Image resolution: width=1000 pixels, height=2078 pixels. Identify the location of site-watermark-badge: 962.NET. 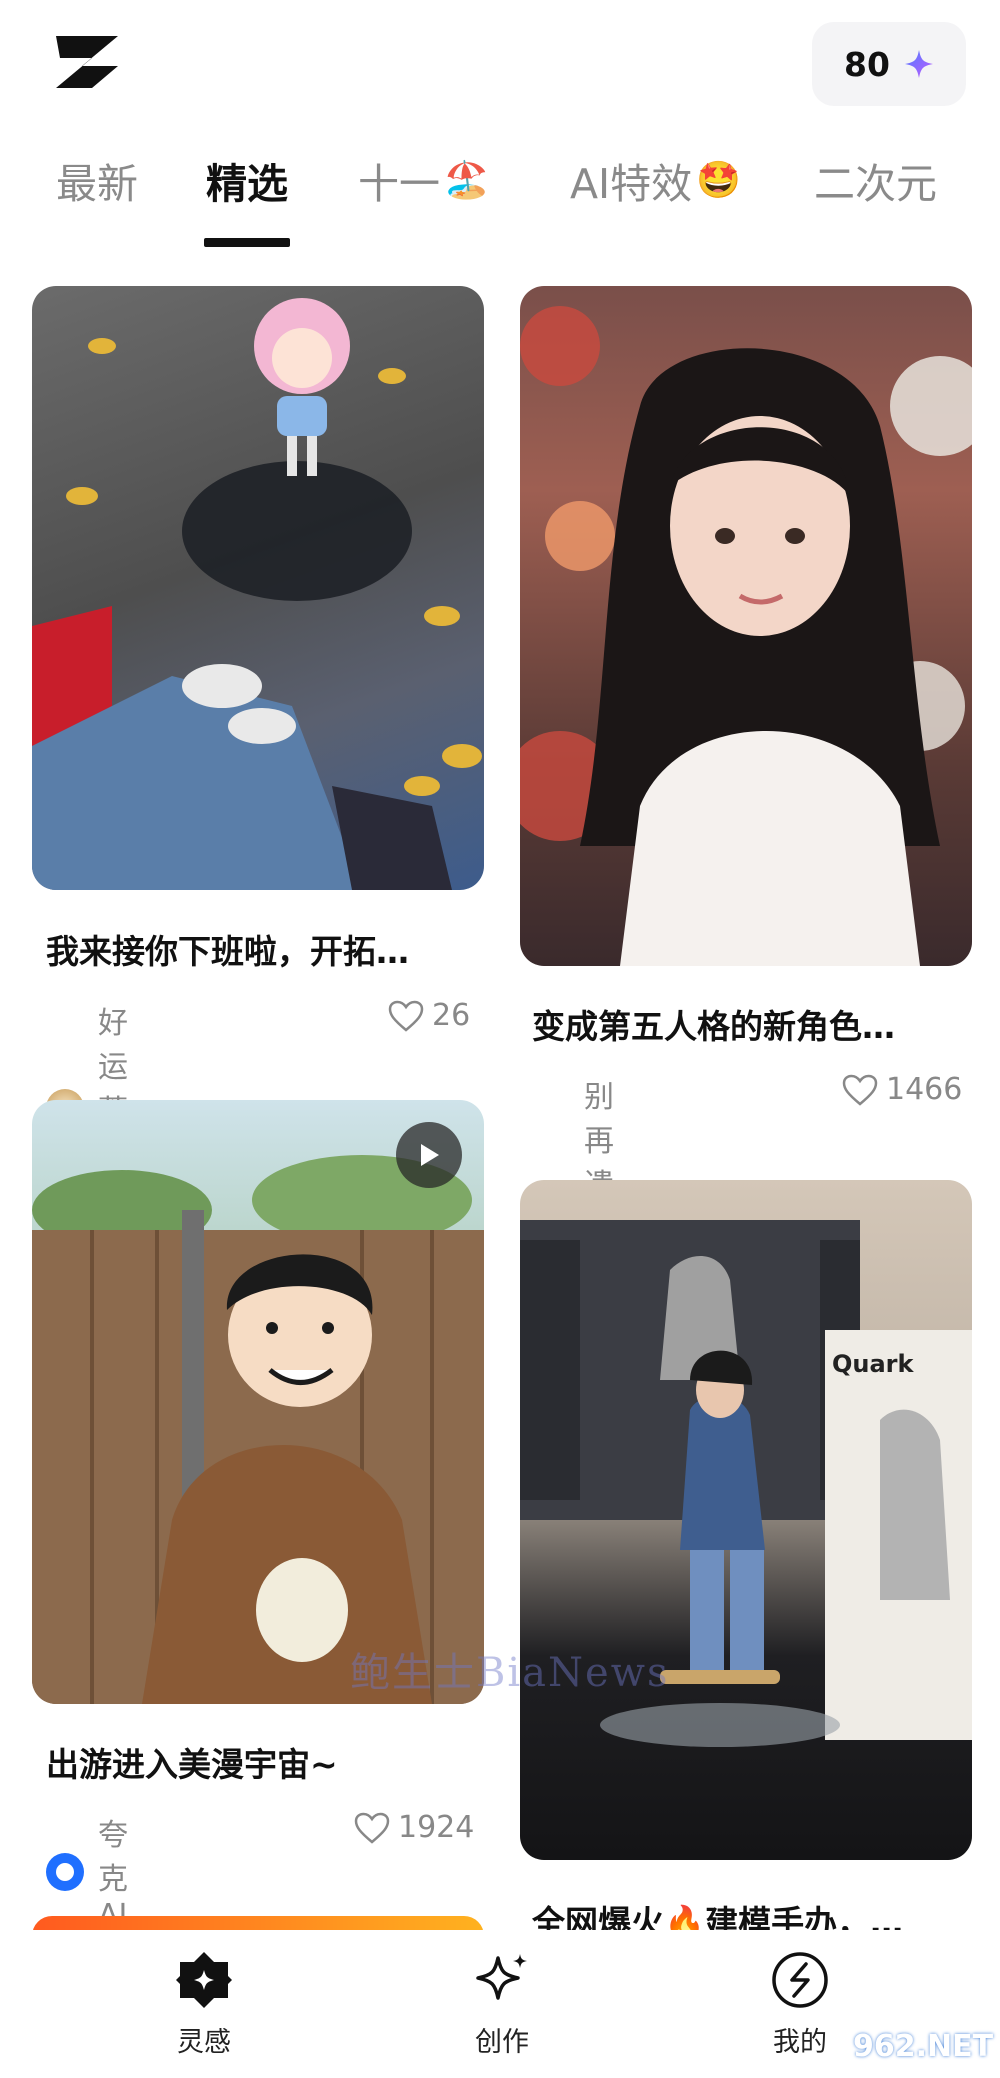
(923, 2046).